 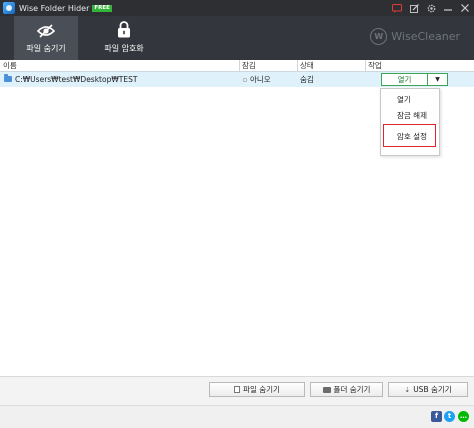 I want to click on tab-hide-file: 파일 숨기기, so click(x=46, y=38).